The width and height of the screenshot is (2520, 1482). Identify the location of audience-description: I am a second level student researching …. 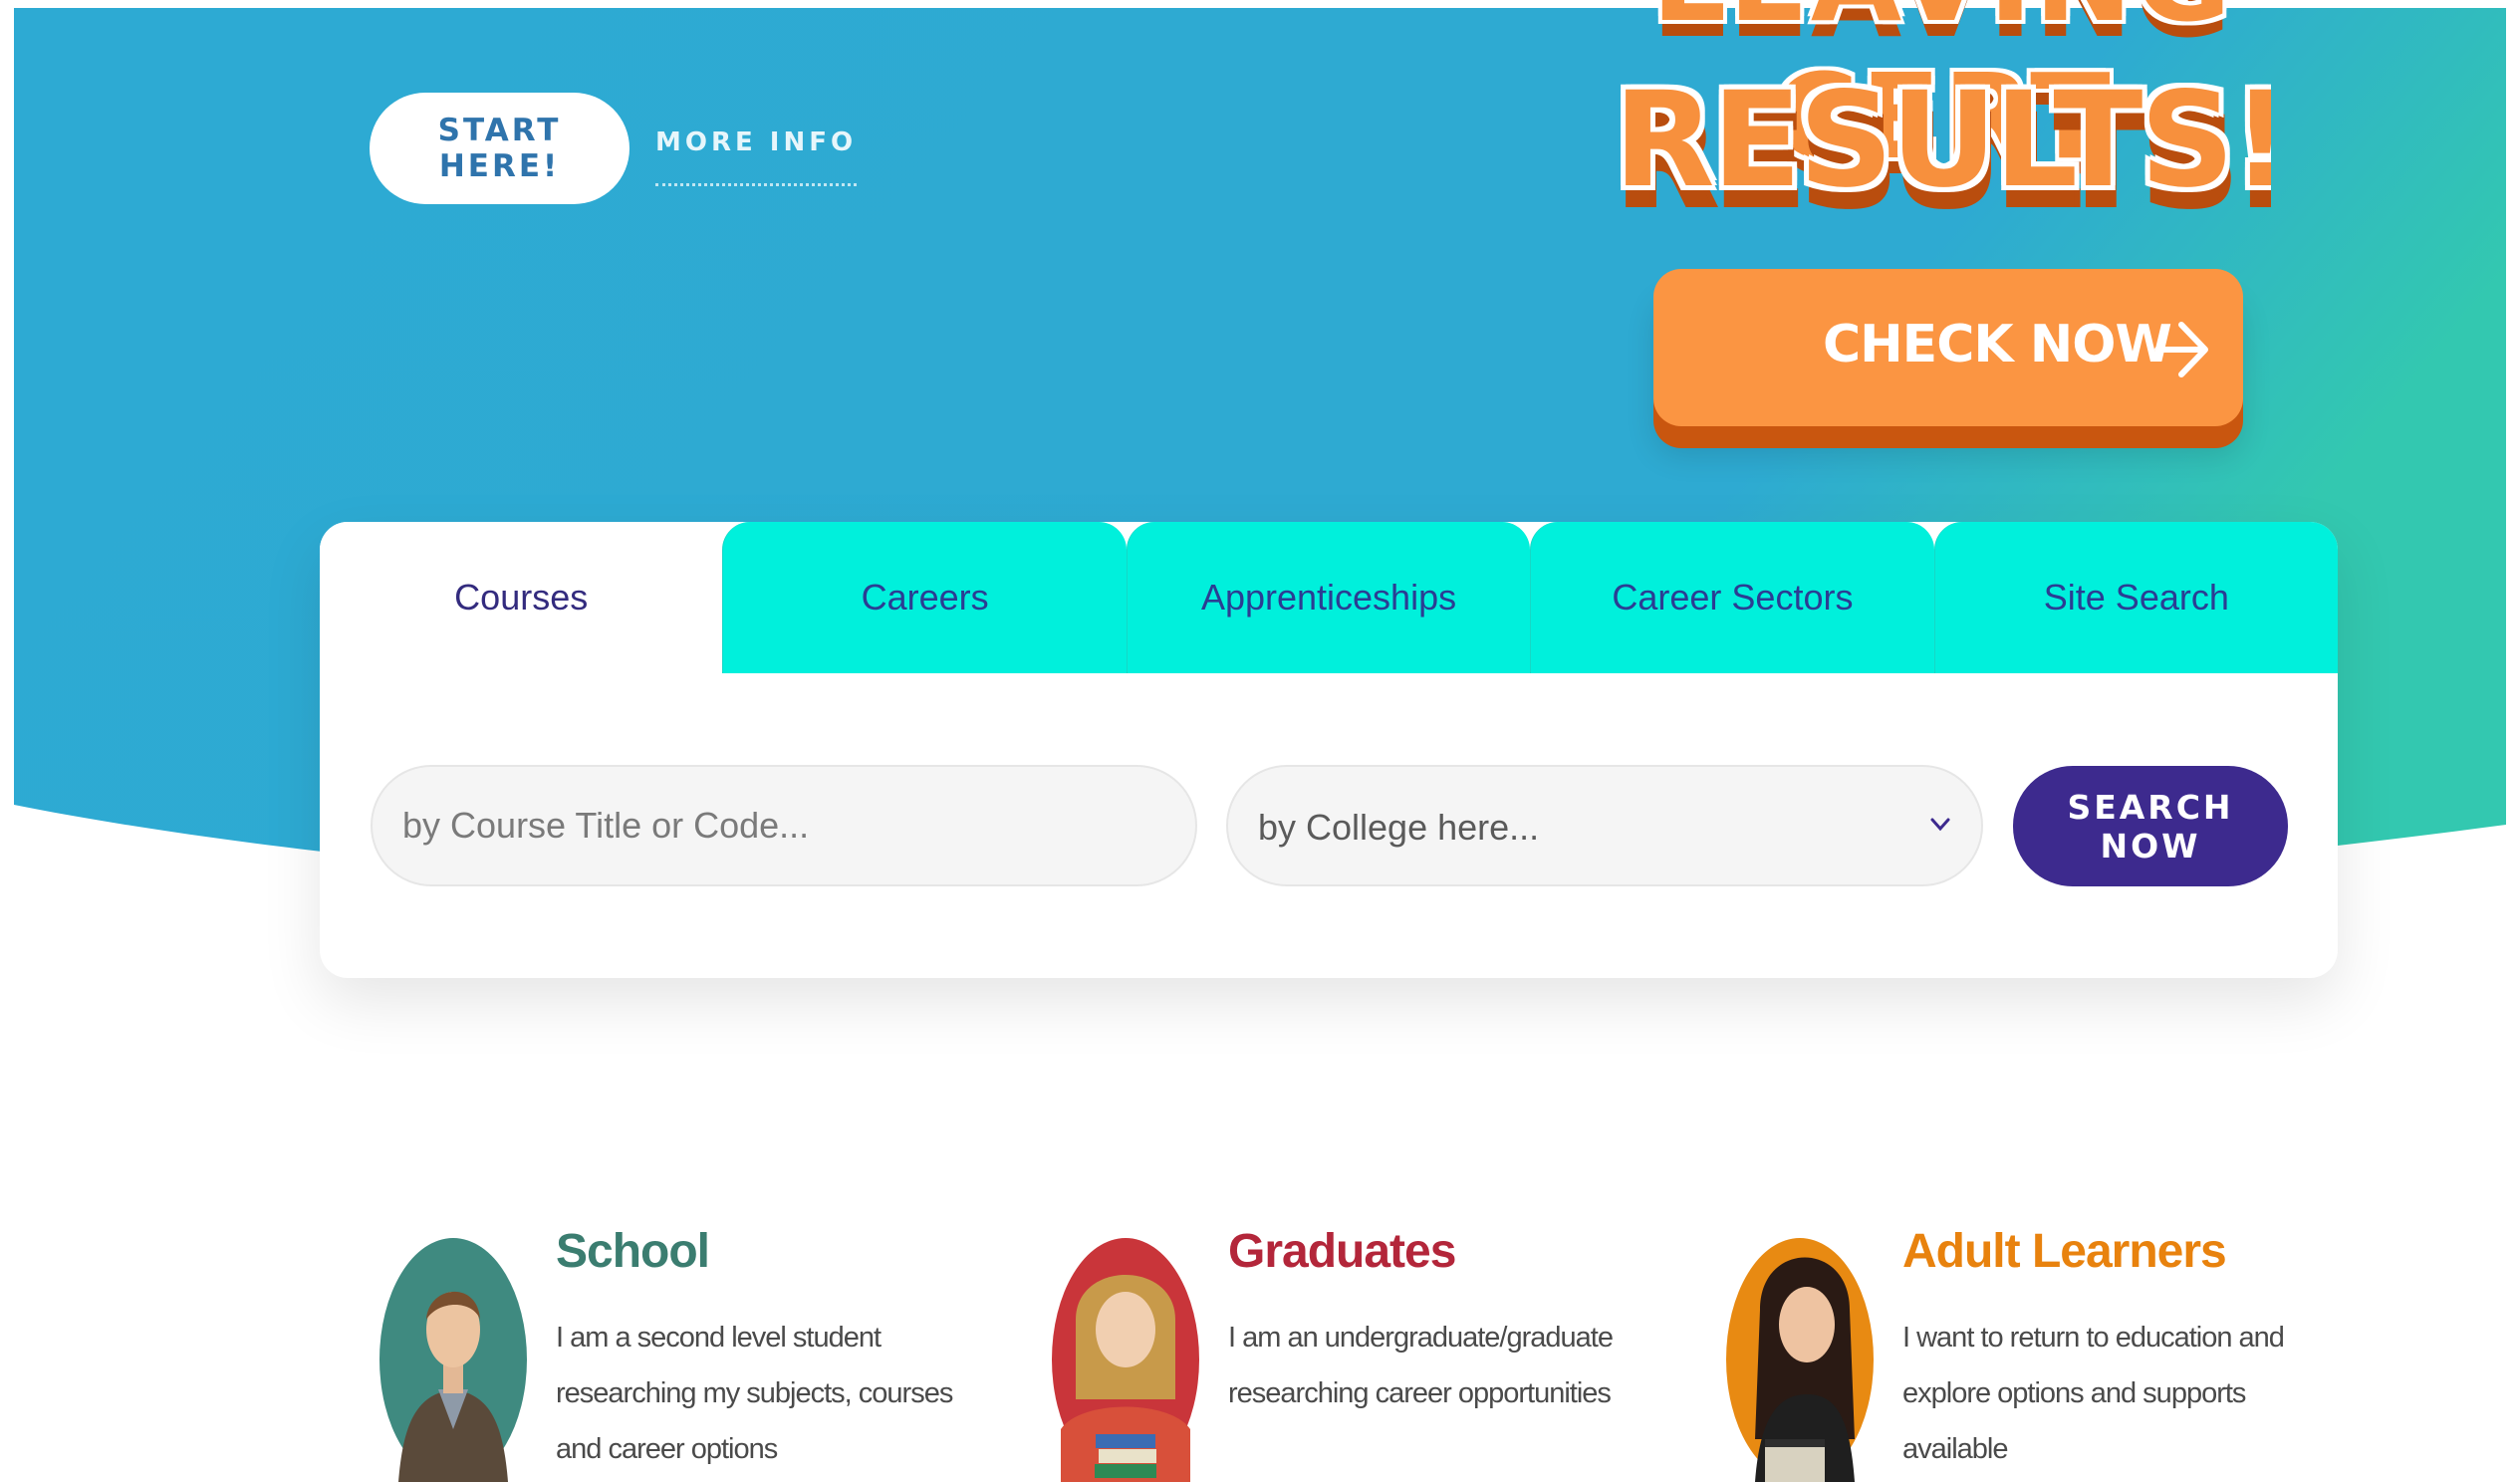
(754, 1393).